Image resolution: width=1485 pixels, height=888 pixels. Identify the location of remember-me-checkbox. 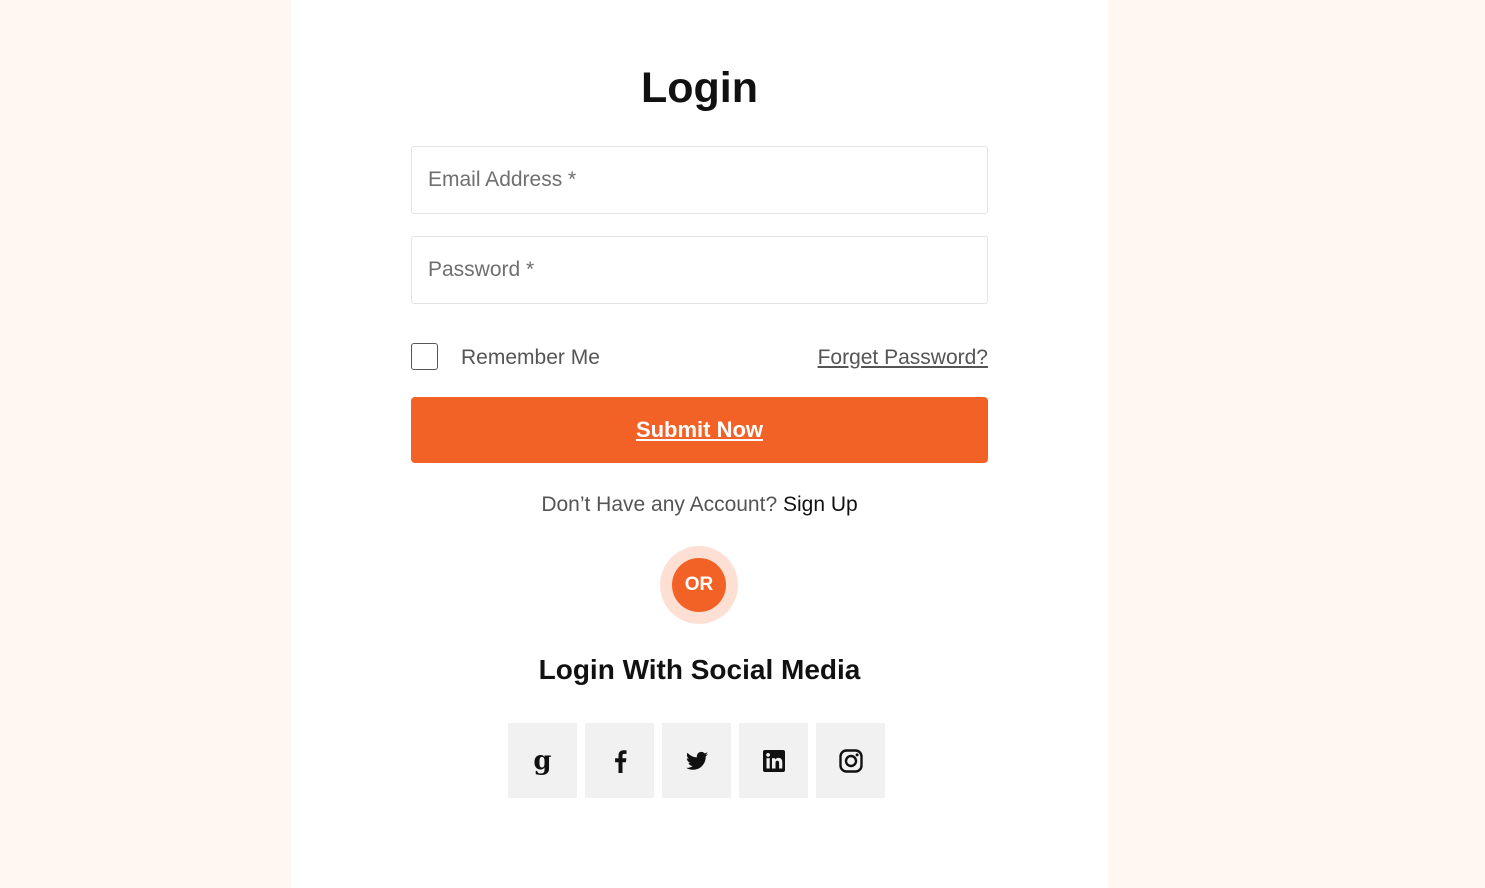
(424, 356).